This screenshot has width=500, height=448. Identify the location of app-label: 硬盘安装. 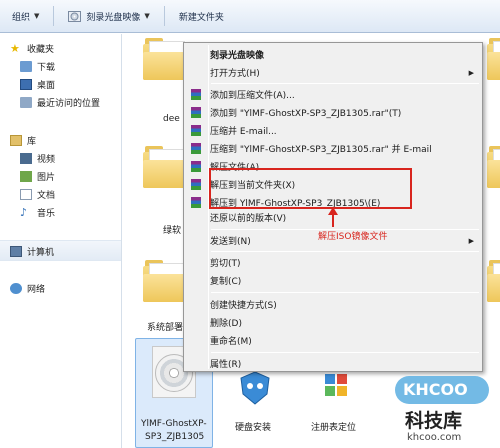
(253, 428).